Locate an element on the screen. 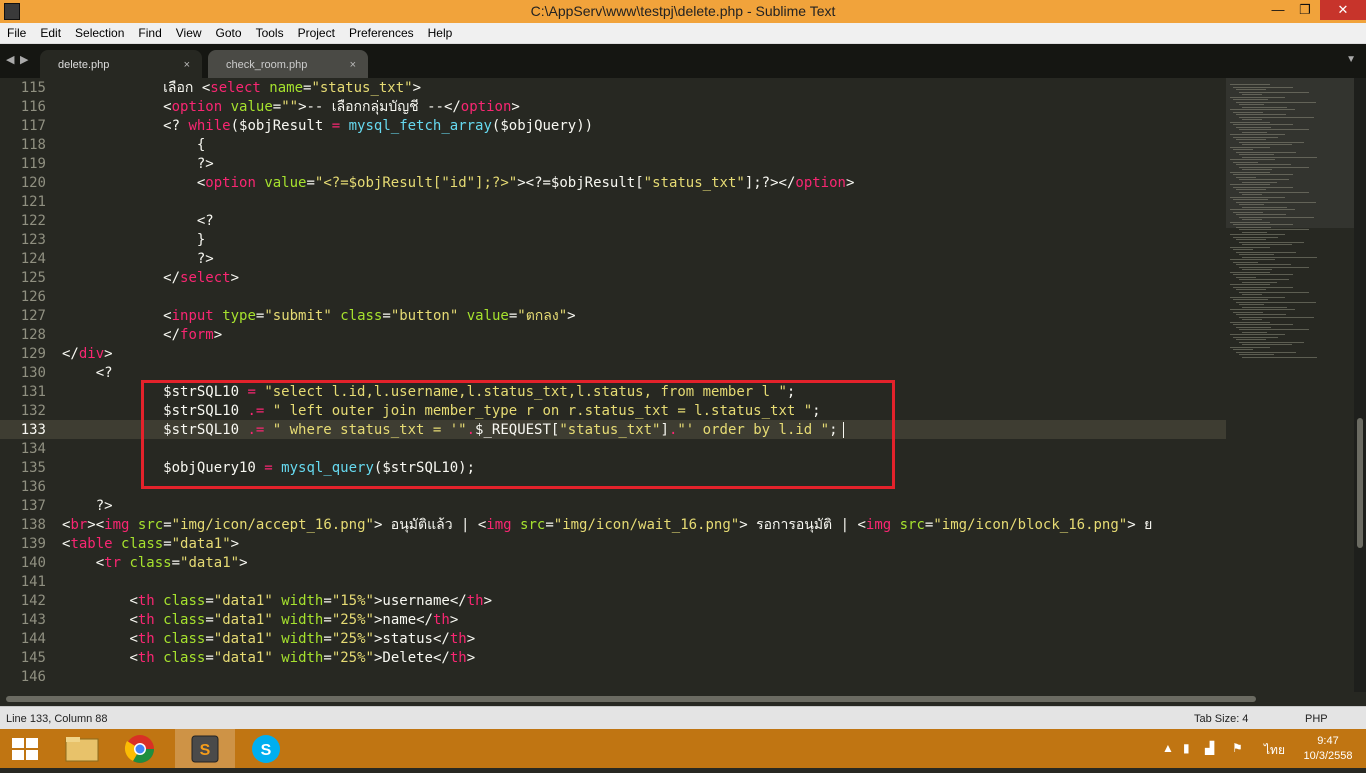  code-line: <tr class="data1"> is located at coordinates (155, 563).